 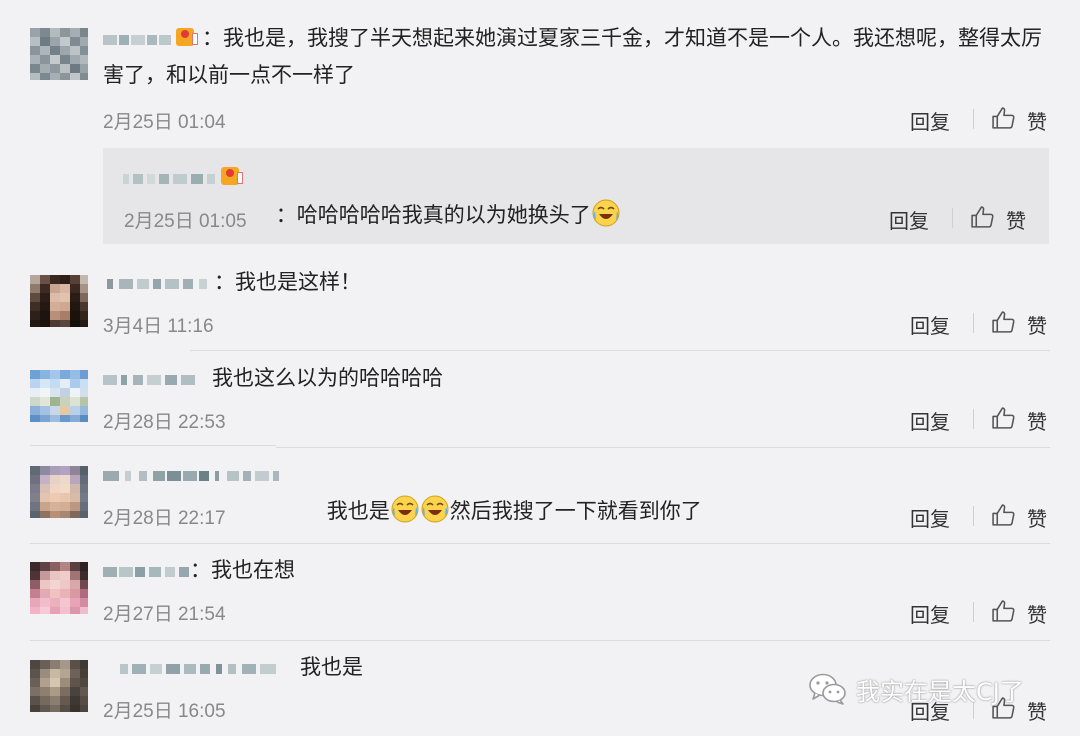 I want to click on comment-timestamp: 2月28日 22:17, so click(x=164, y=518).